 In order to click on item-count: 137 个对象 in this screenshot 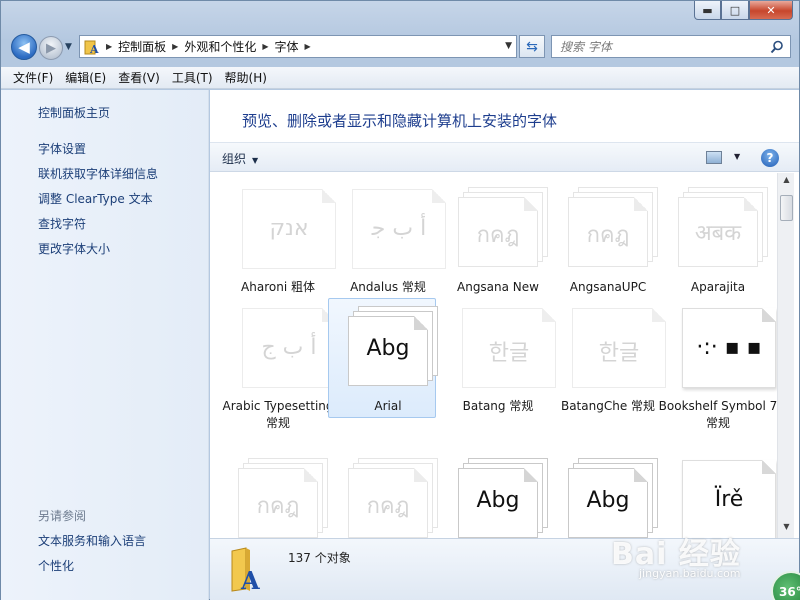, I will do `click(319, 558)`.